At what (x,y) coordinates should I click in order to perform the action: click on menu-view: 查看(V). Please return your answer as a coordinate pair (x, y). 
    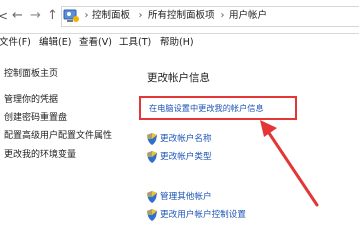
    Looking at the image, I should click on (95, 43).